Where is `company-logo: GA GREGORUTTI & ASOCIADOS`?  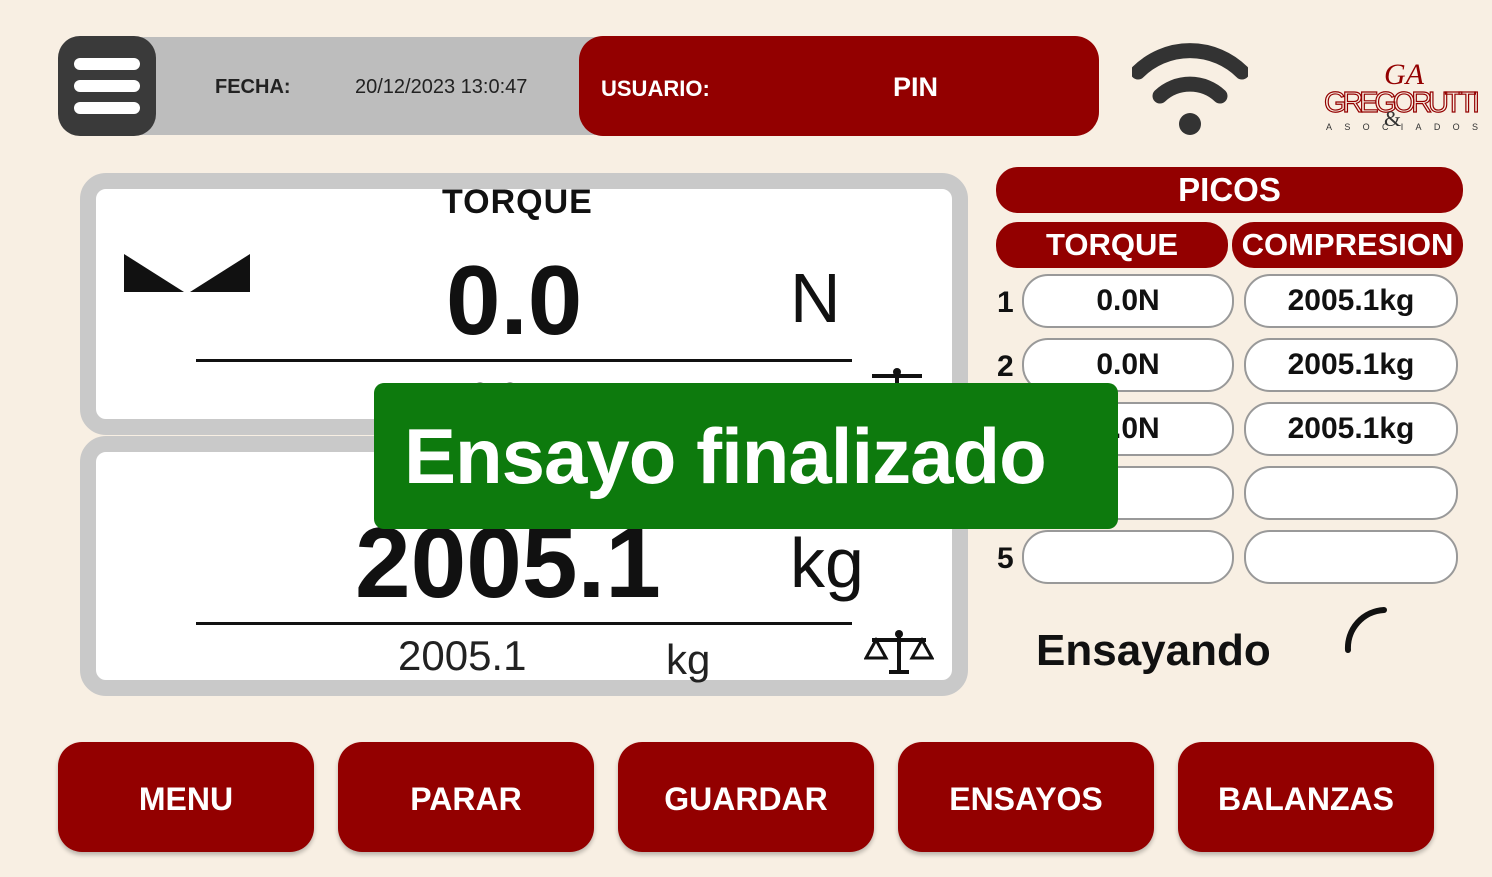 company-logo: GA GREGORUTTI & ASOCIADOS is located at coordinates (1401, 95).